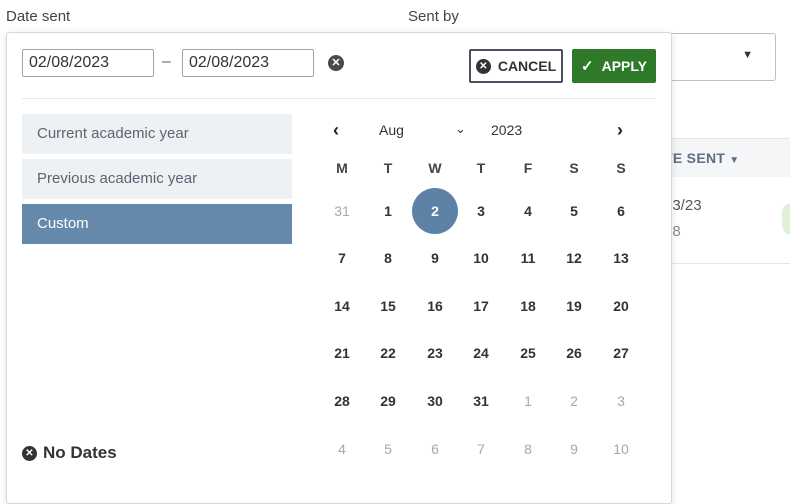  Describe the element at coordinates (88, 63) in the screenshot. I see `from-date-input` at that location.